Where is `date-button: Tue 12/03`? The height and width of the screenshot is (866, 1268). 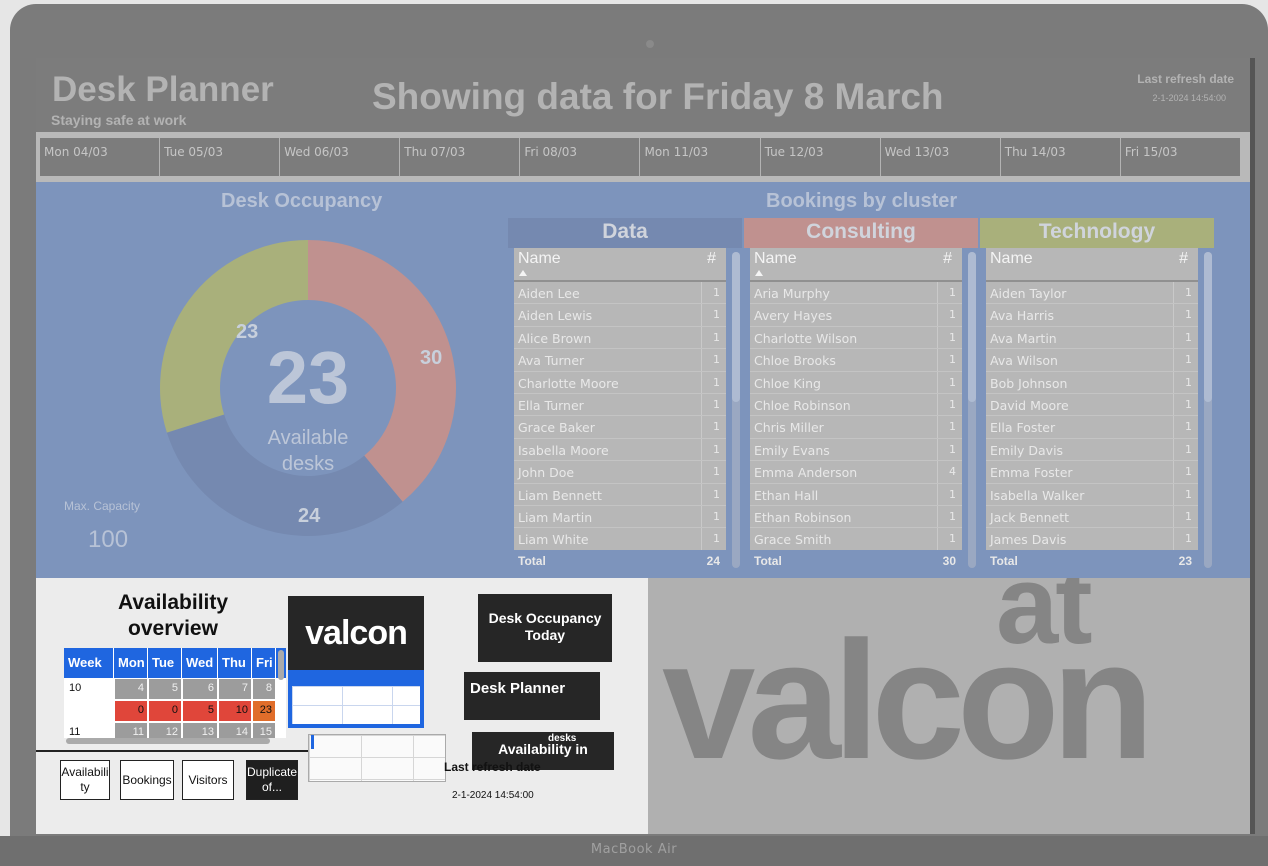
date-button: Tue 12/03 is located at coordinates (819, 157).